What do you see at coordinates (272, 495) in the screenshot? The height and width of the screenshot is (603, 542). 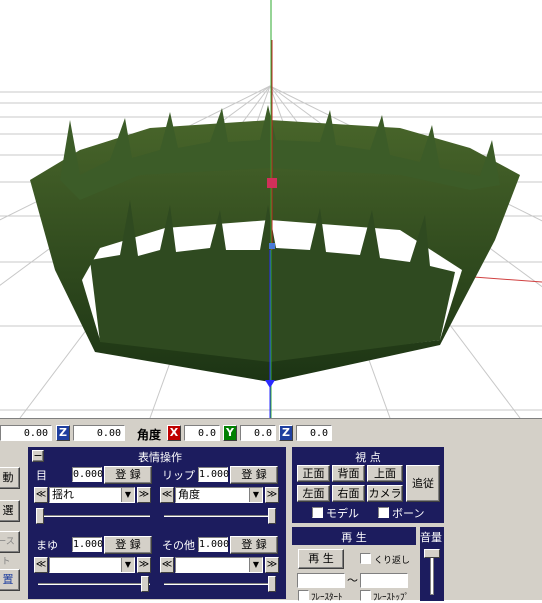 I see `lip-next-button: ≫` at bounding box center [272, 495].